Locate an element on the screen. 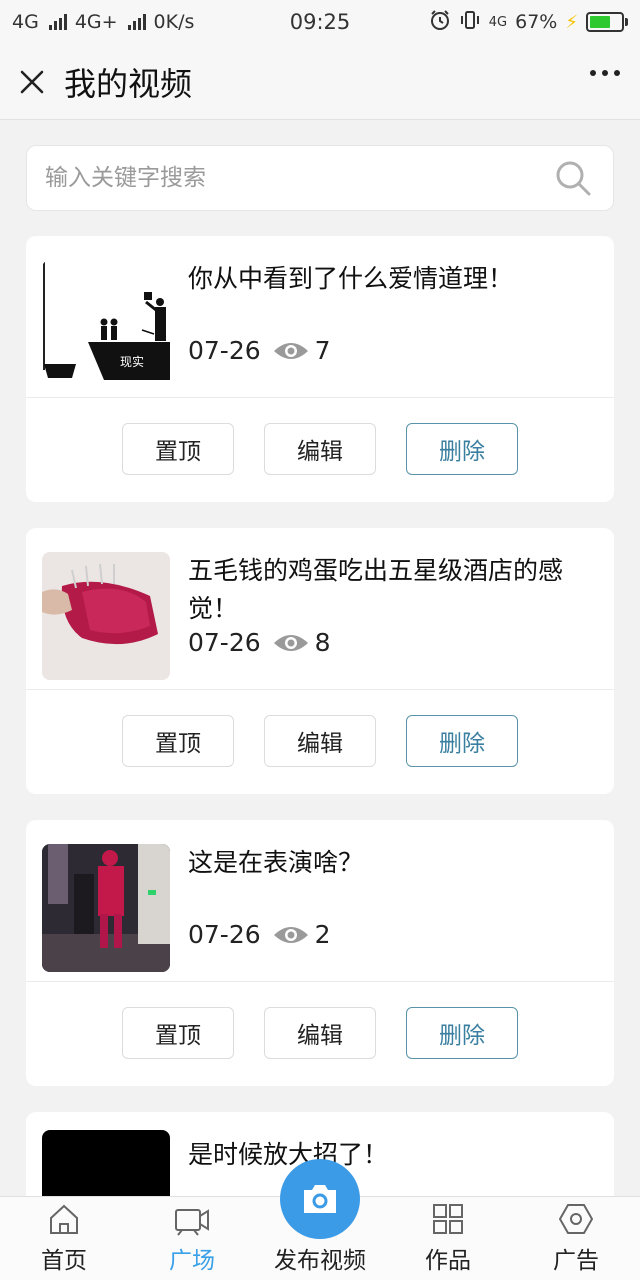  video-info: 五毛钱的鸡蛋吃出五星级酒店的感觉！ 07-26 8 is located at coordinates (320, 609).